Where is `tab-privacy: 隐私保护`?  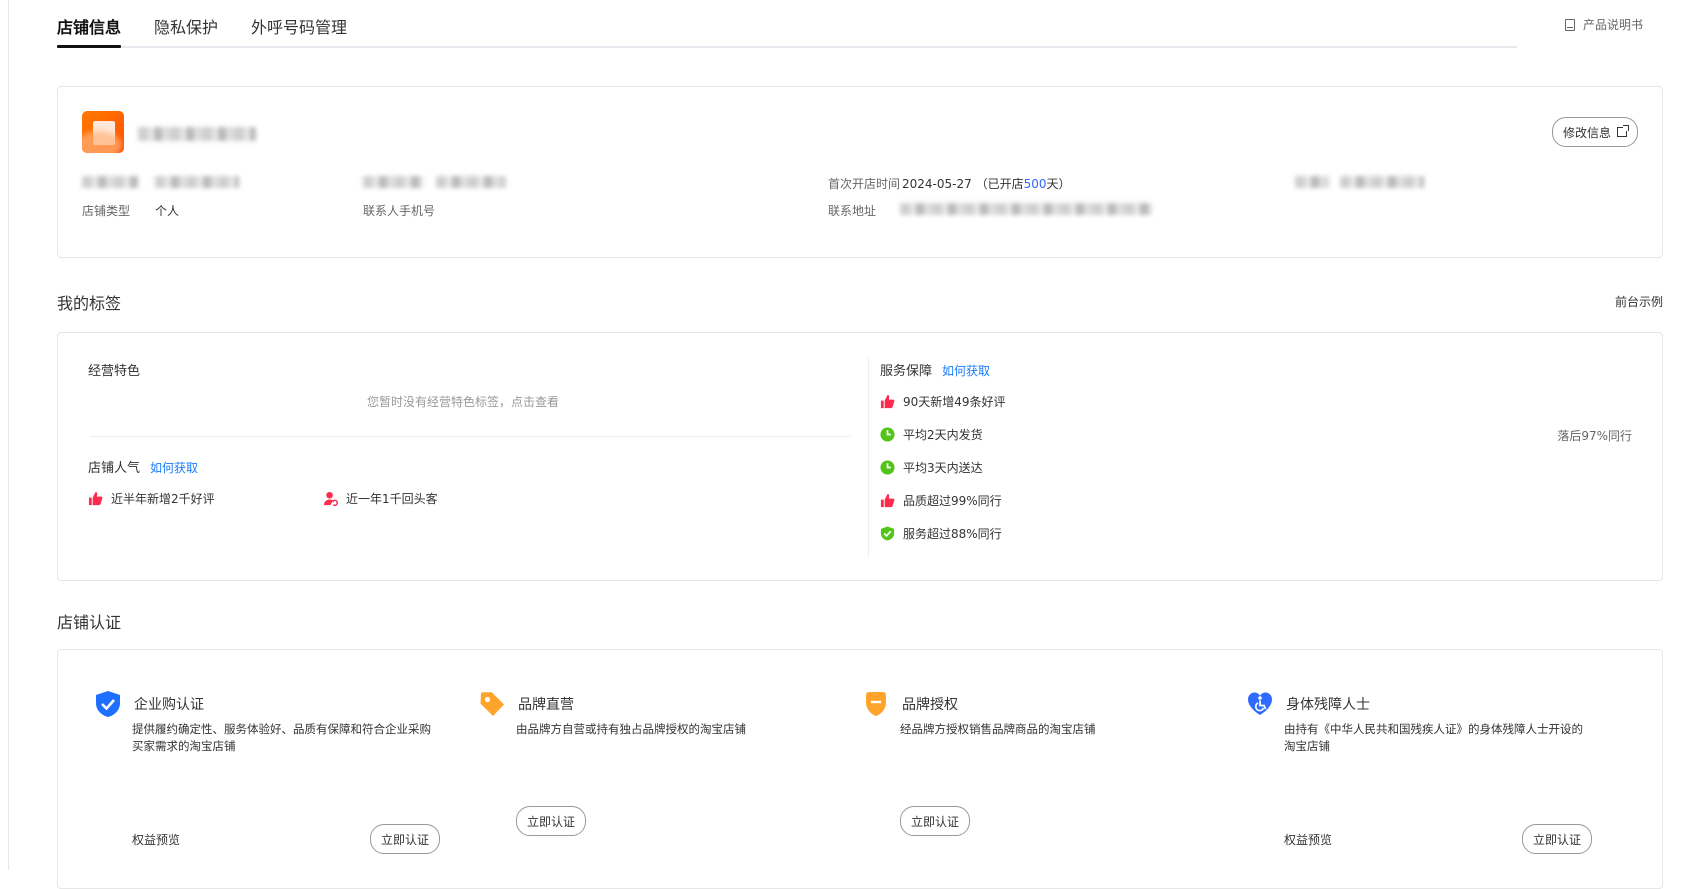
tab-privacy: 隐私保护 is located at coordinates (186, 26).